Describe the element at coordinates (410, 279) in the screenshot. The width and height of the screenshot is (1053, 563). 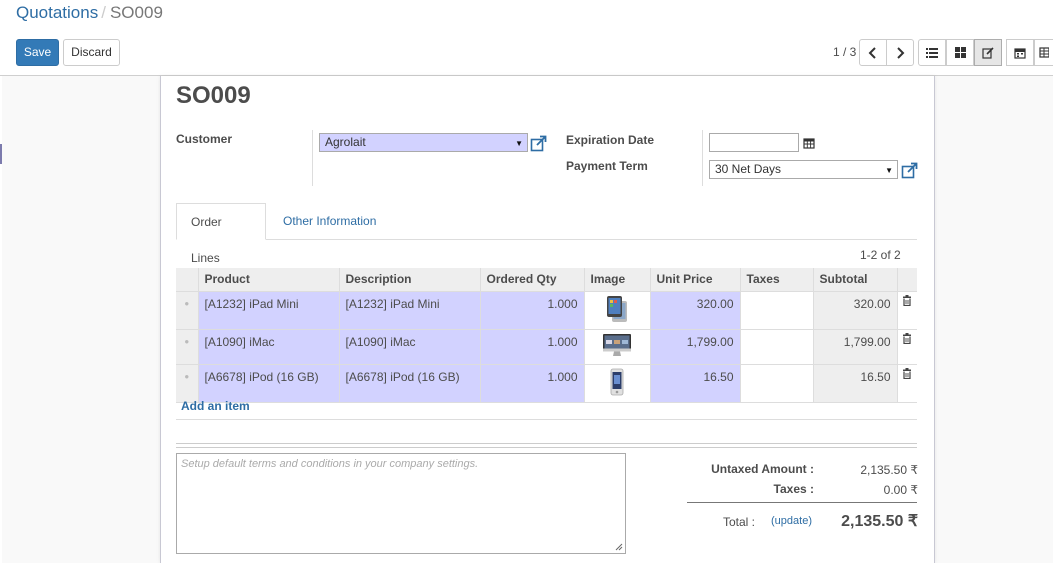
I see `column-header-description: Description` at that location.